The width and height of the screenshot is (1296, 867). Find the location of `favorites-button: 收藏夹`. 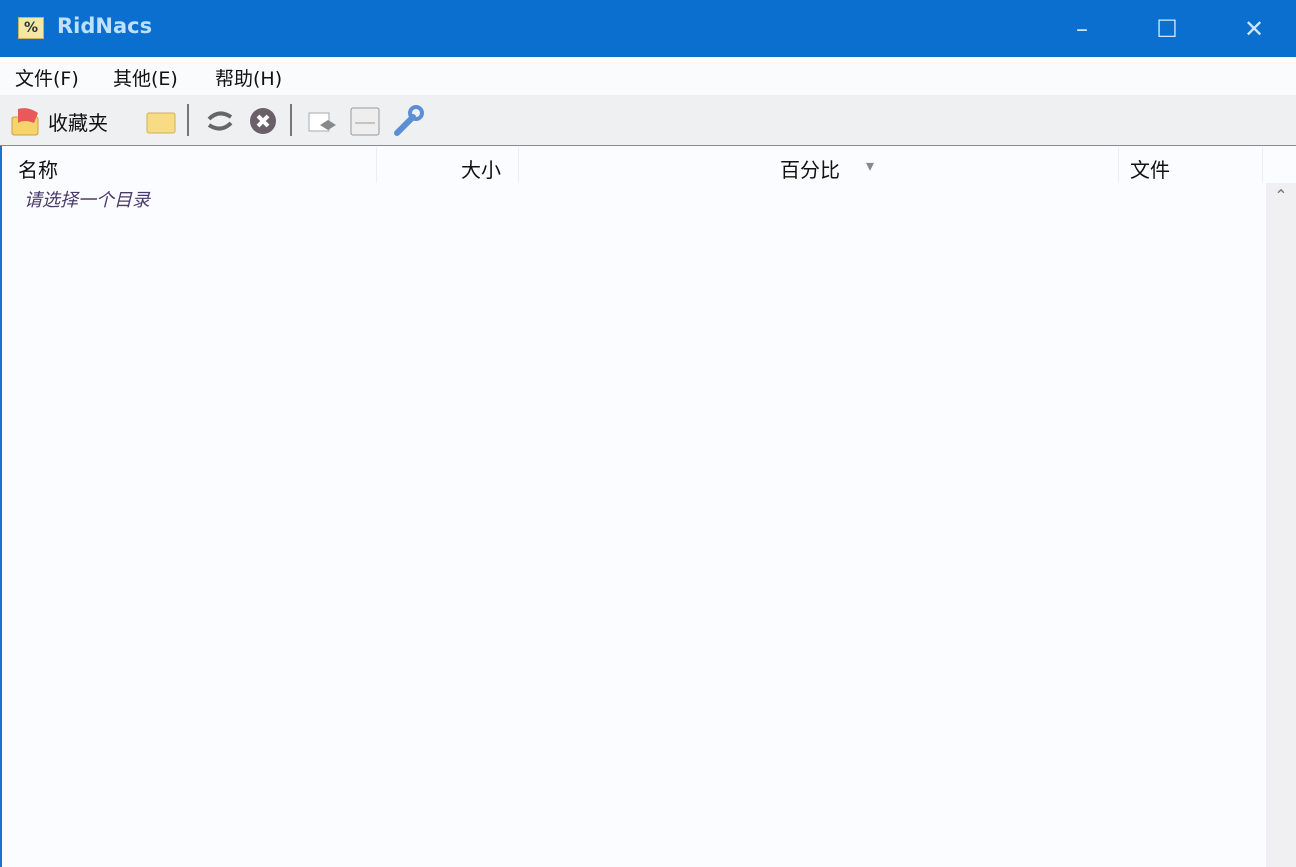

favorites-button: 收藏夹 is located at coordinates (65, 121).